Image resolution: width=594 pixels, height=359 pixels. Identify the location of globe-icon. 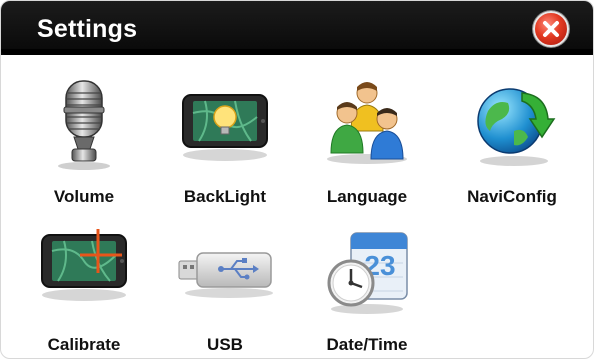
(516, 127).